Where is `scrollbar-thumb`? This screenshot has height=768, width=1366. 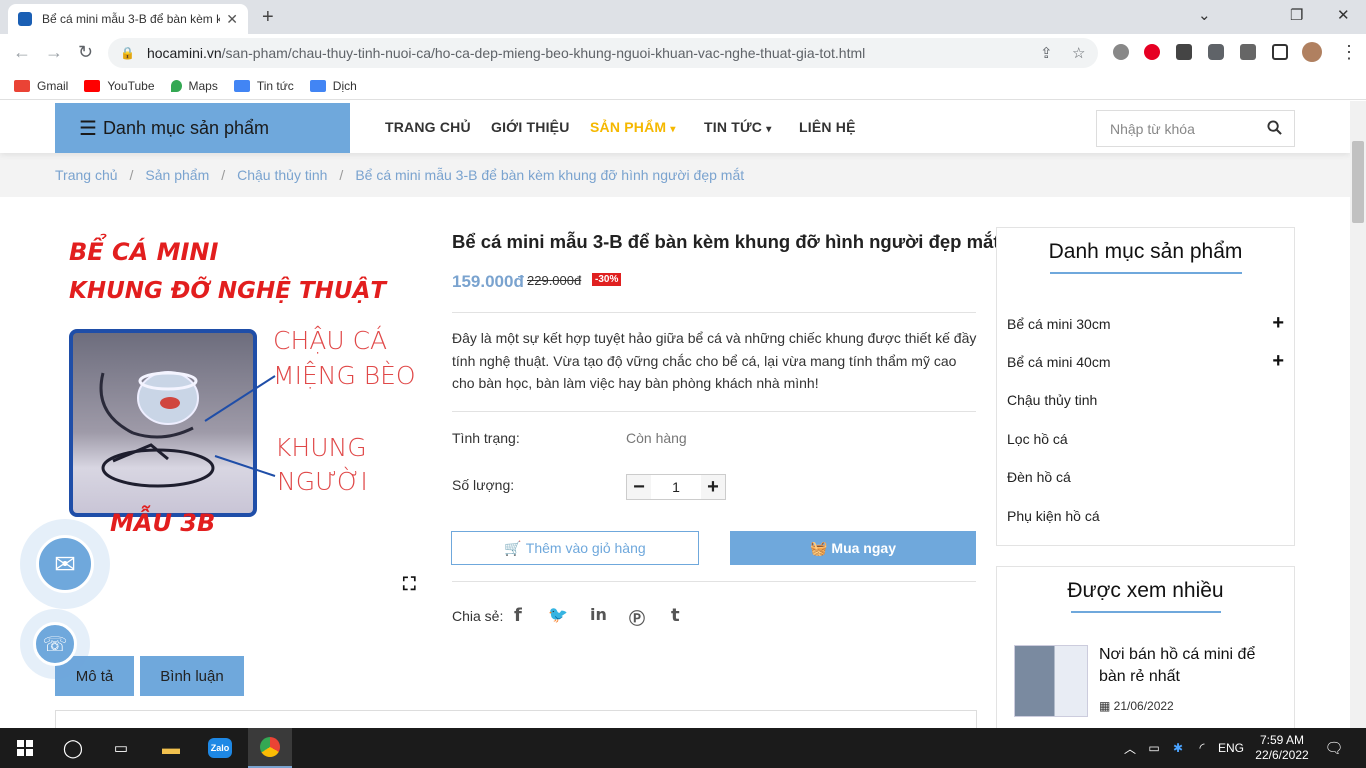 scrollbar-thumb is located at coordinates (1358, 182).